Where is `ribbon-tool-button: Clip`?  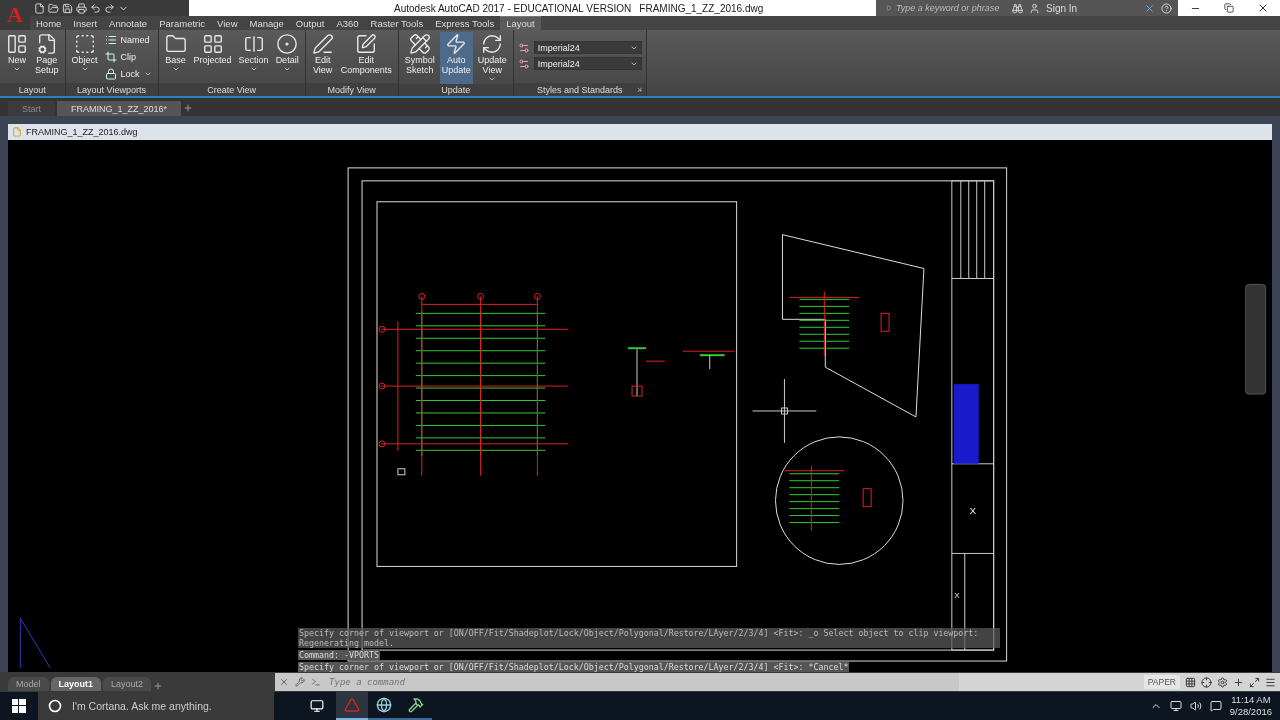 ribbon-tool-button: Clip is located at coordinates (128, 57).